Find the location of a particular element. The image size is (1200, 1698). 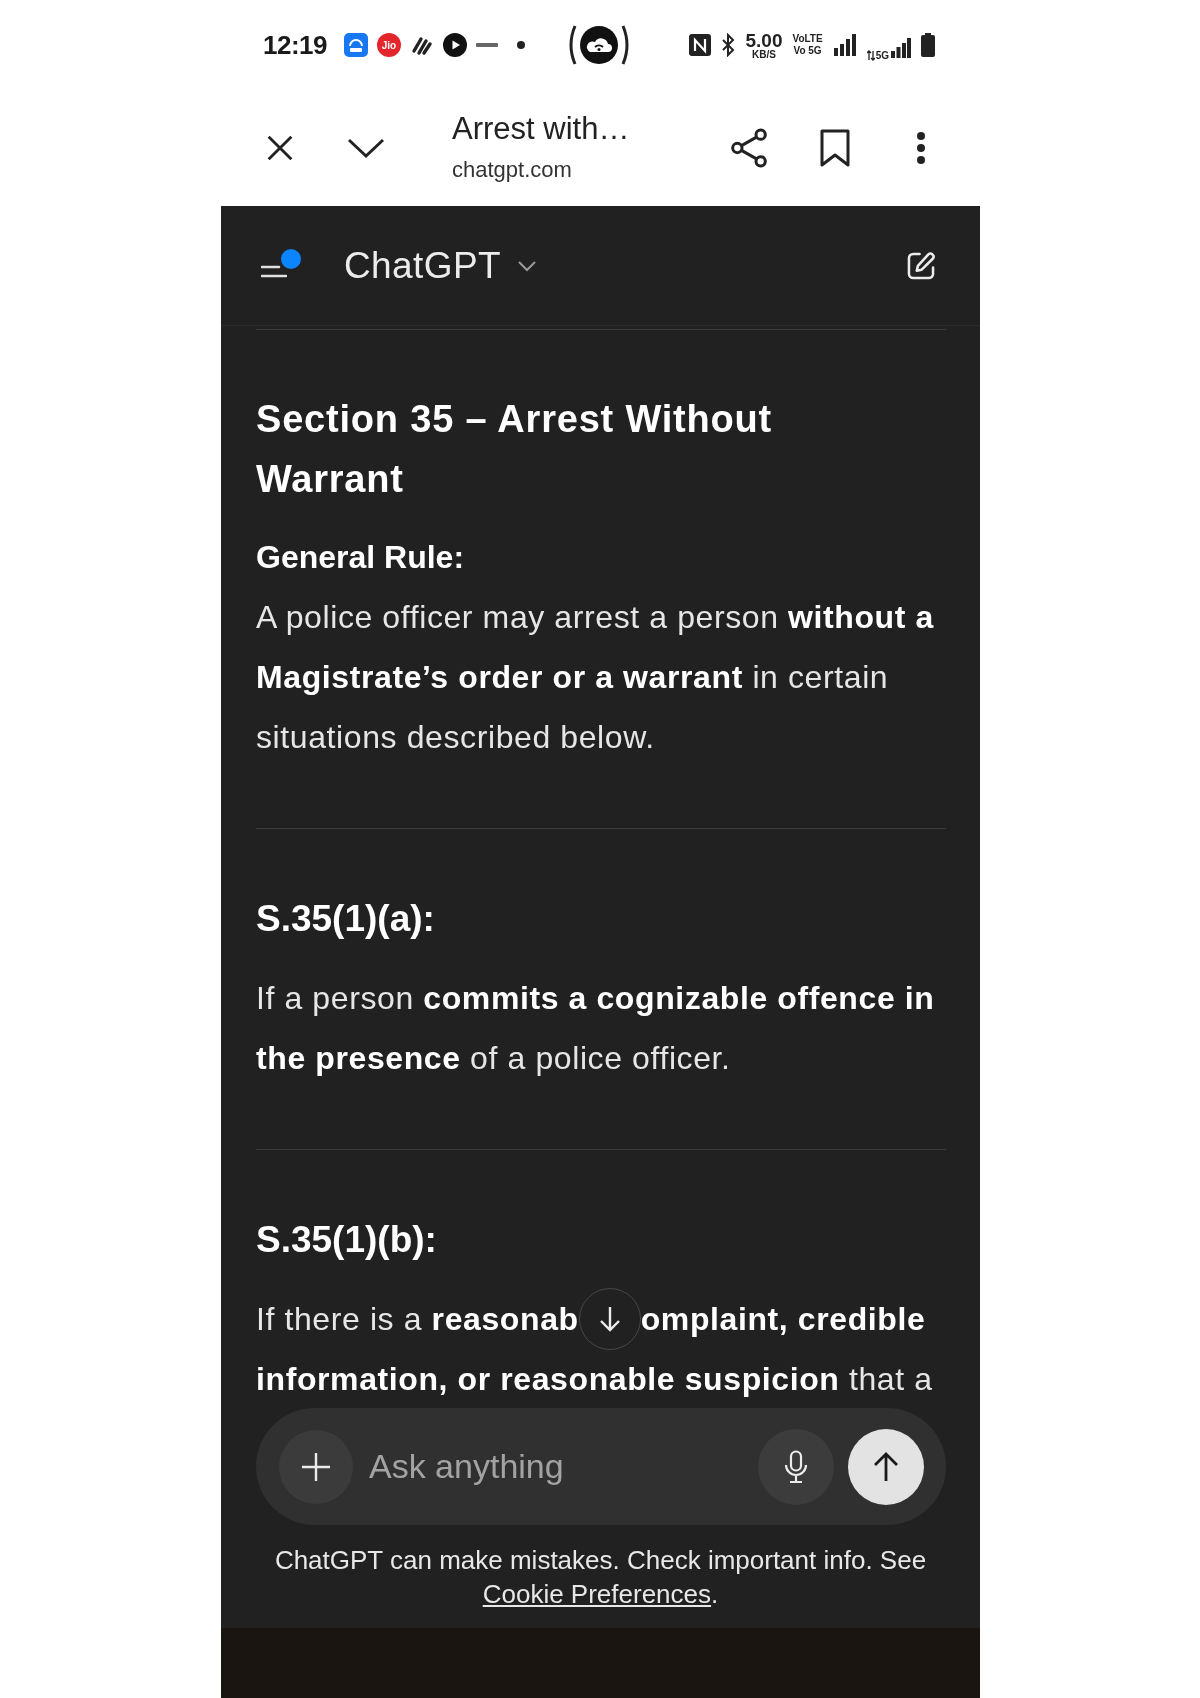

subsection-heading: S.35(1)(b): is located at coordinates (347, 1240).